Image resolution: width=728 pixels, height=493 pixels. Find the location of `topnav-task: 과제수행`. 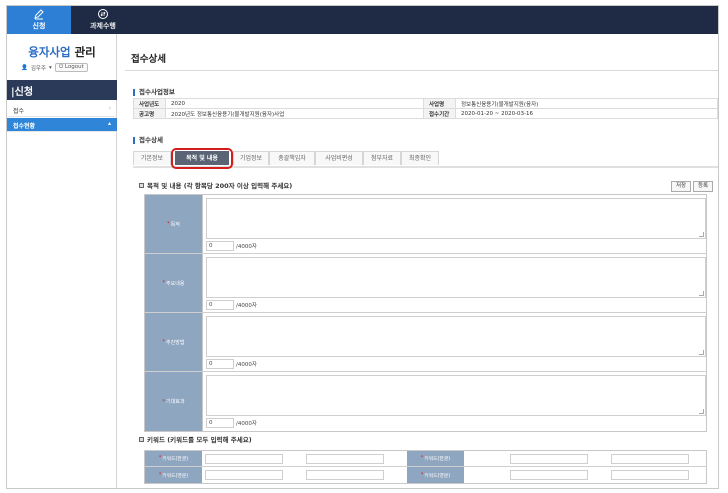

topnav-task: 과제수행 is located at coordinates (103, 20).